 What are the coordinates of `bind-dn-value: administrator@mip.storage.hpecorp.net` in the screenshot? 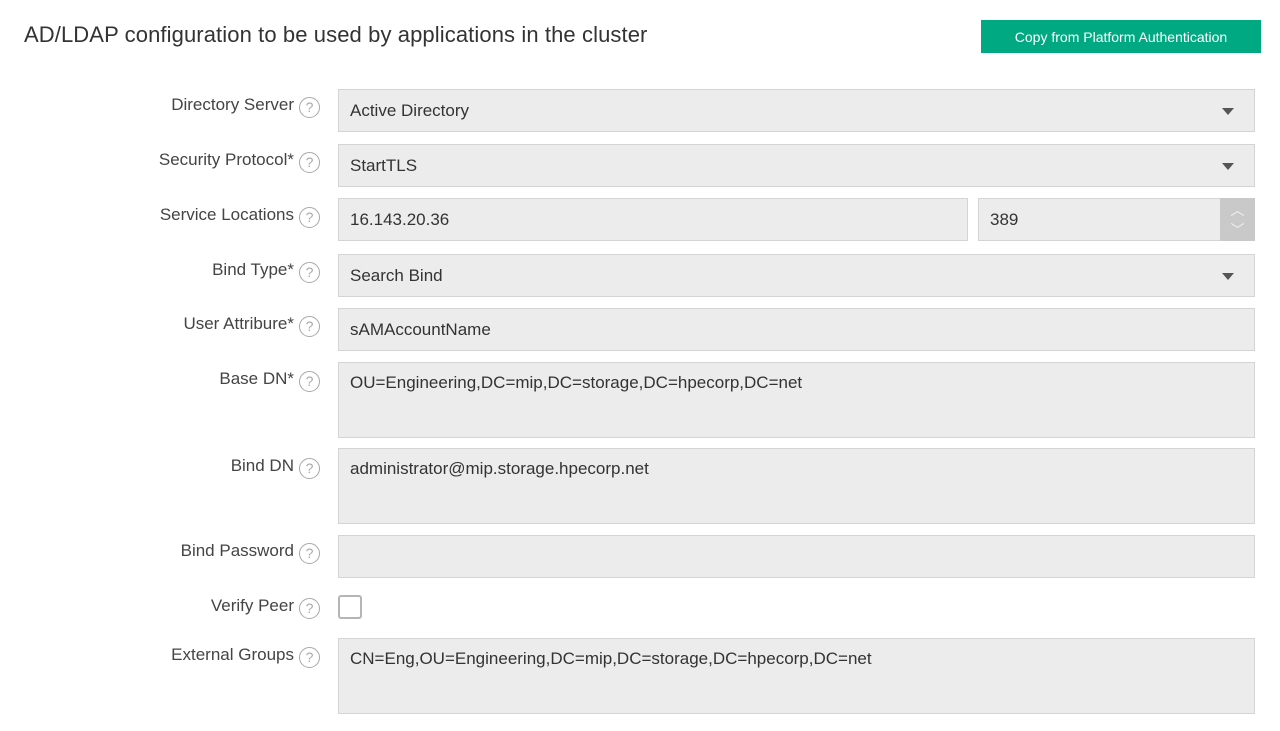 It's located at (499, 468).